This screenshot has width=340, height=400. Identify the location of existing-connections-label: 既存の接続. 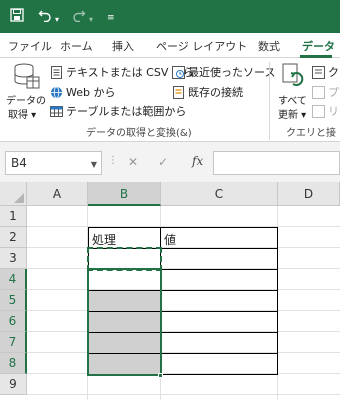
(215, 92).